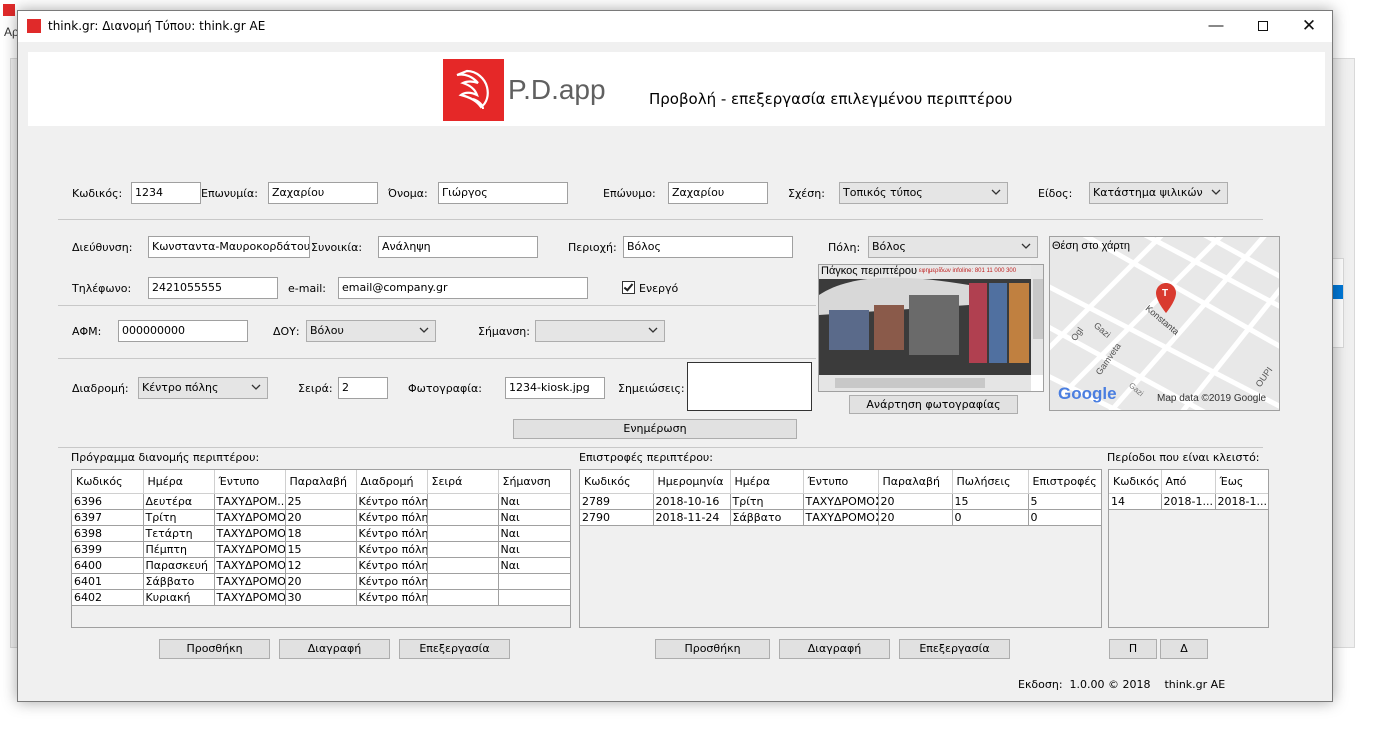  What do you see at coordinates (555, 388) in the screenshot?
I see `photo-file-field: 1234-kiosk.jpg` at bounding box center [555, 388].